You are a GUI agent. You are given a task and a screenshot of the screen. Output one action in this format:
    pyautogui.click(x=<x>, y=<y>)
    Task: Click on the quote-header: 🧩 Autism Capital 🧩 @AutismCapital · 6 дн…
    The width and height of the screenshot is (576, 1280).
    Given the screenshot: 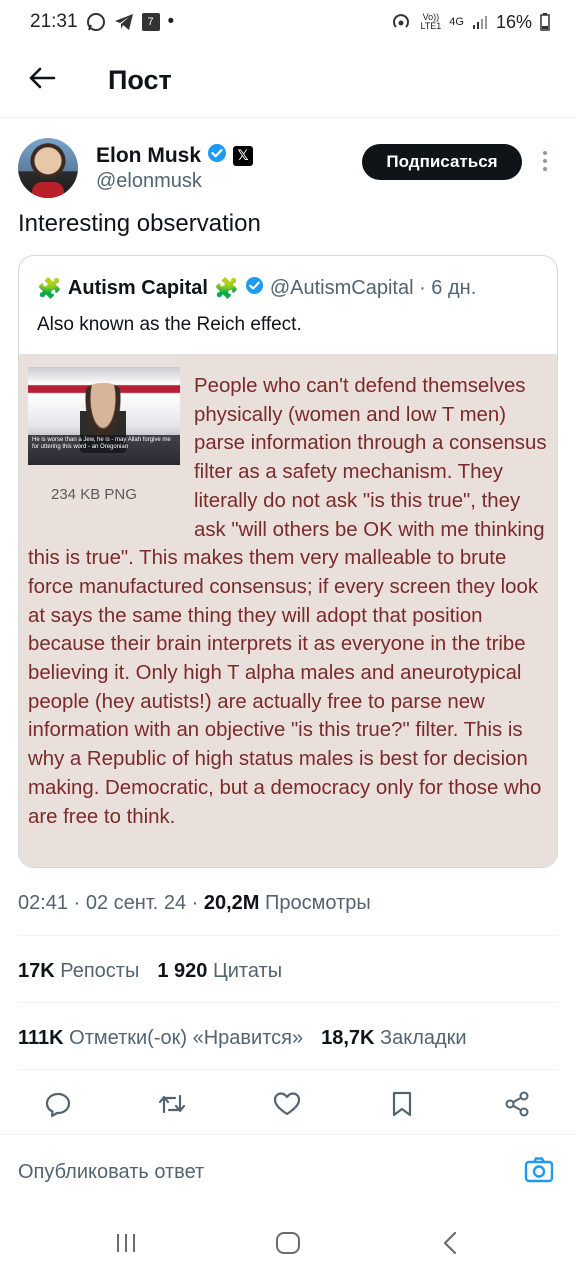 What is the action you would take?
    pyautogui.click(x=256, y=288)
    